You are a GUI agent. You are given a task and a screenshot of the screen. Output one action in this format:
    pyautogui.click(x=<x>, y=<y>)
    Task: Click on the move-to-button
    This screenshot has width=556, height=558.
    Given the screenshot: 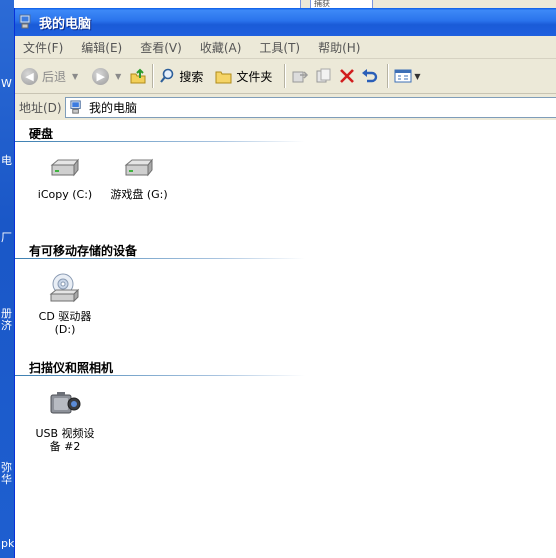 What is the action you would take?
    pyautogui.click(x=300, y=76)
    